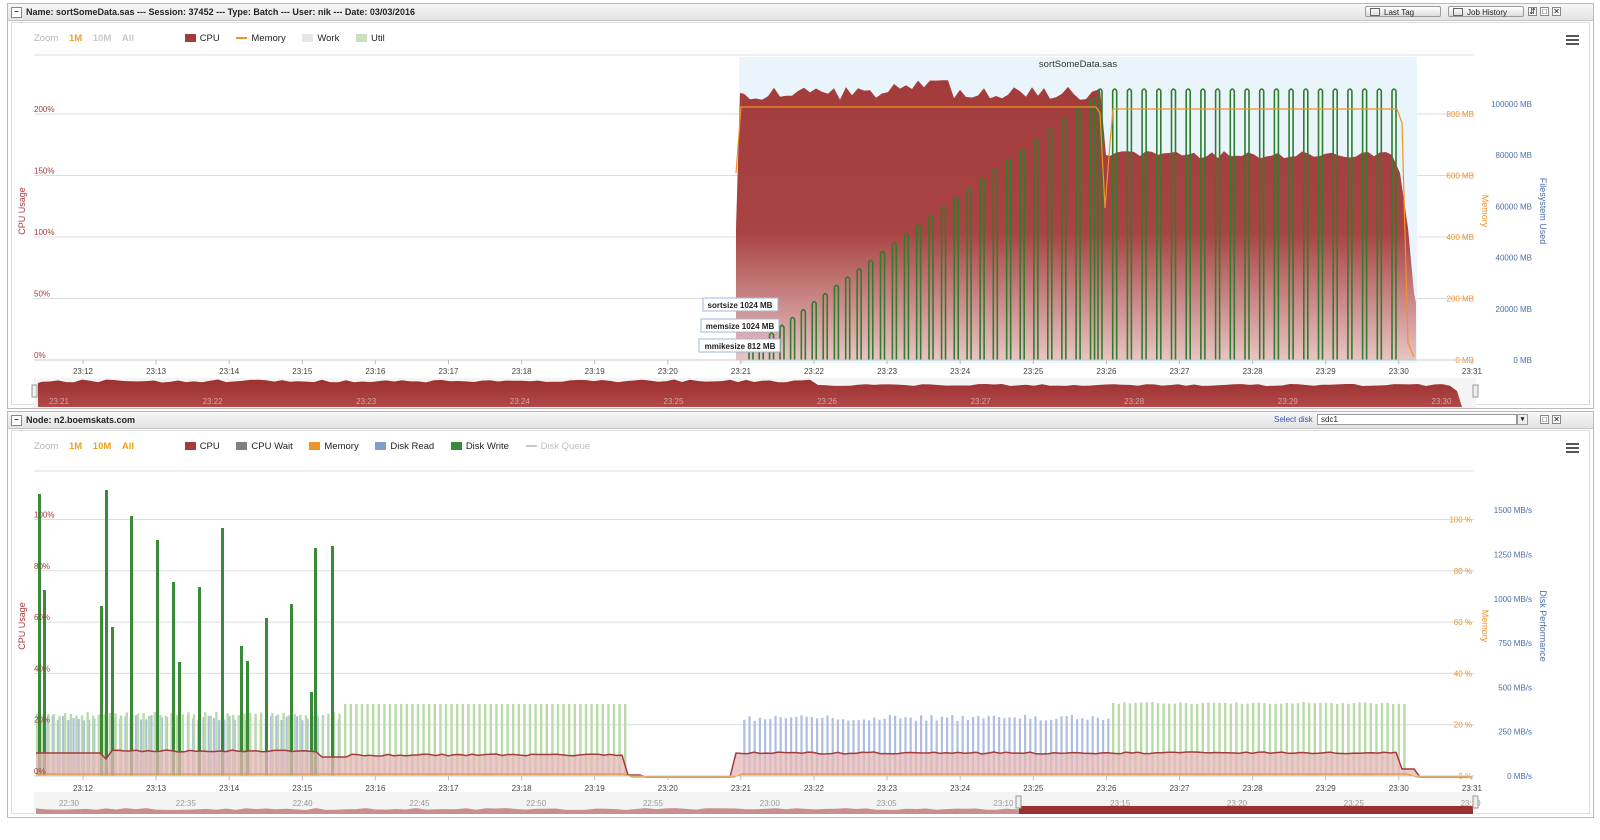 The width and height of the screenshot is (1600, 840). What do you see at coordinates (186, 803) in the screenshot?
I see `navigator-tick: 22:35` at bounding box center [186, 803].